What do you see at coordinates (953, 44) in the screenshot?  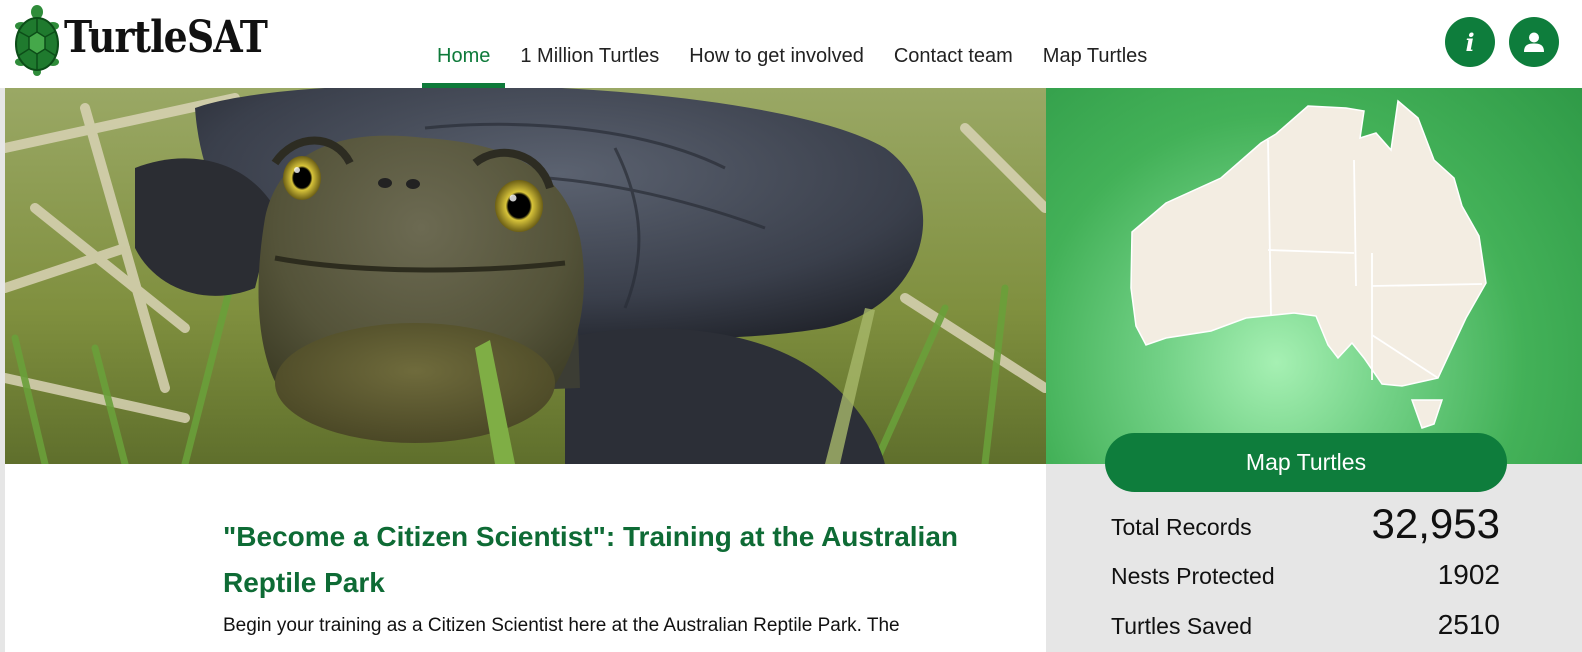 I see `nav-contact-team: Contact team` at bounding box center [953, 44].